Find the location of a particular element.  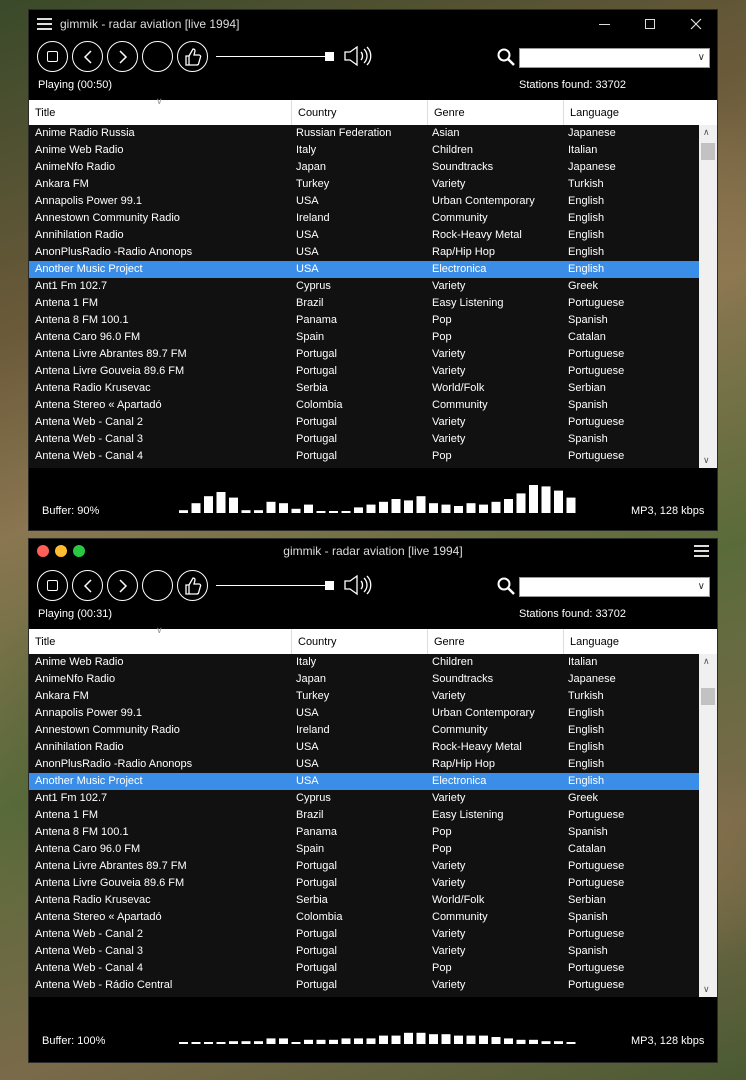

stop-icon is located at coordinates (52, 56).